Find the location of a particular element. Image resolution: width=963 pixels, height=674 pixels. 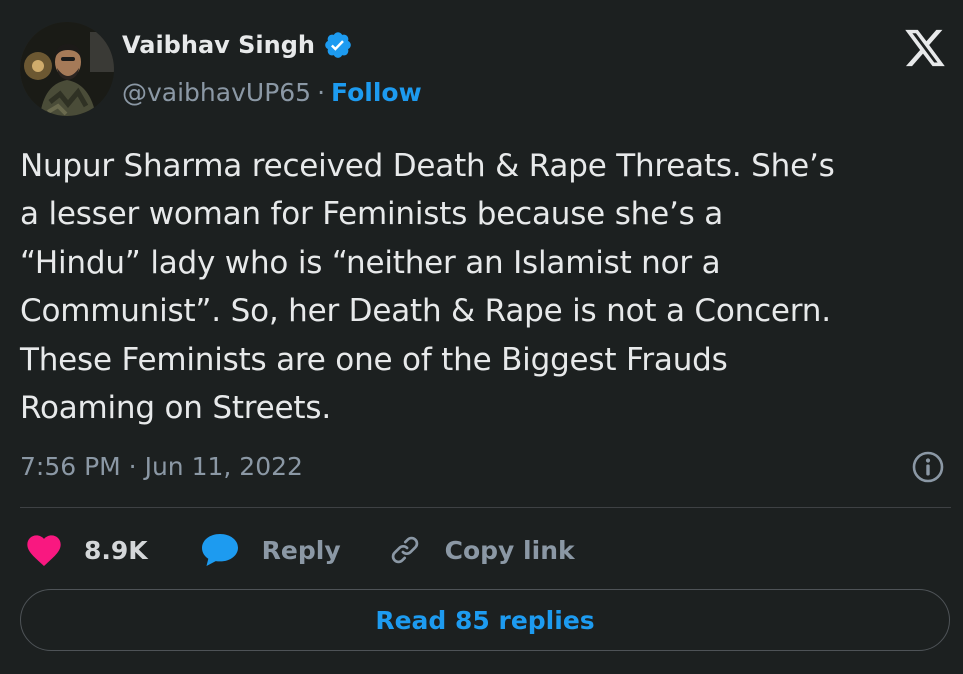

avatar is located at coordinates (67, 69).